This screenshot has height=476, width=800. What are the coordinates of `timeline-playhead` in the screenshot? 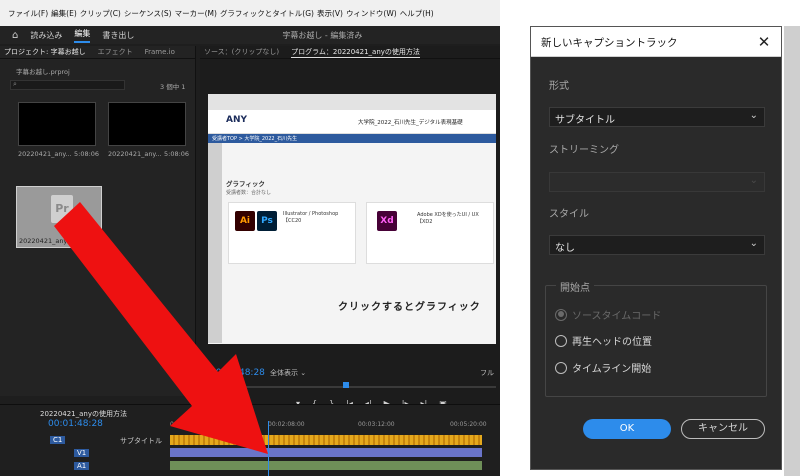 It's located at (268, 448).